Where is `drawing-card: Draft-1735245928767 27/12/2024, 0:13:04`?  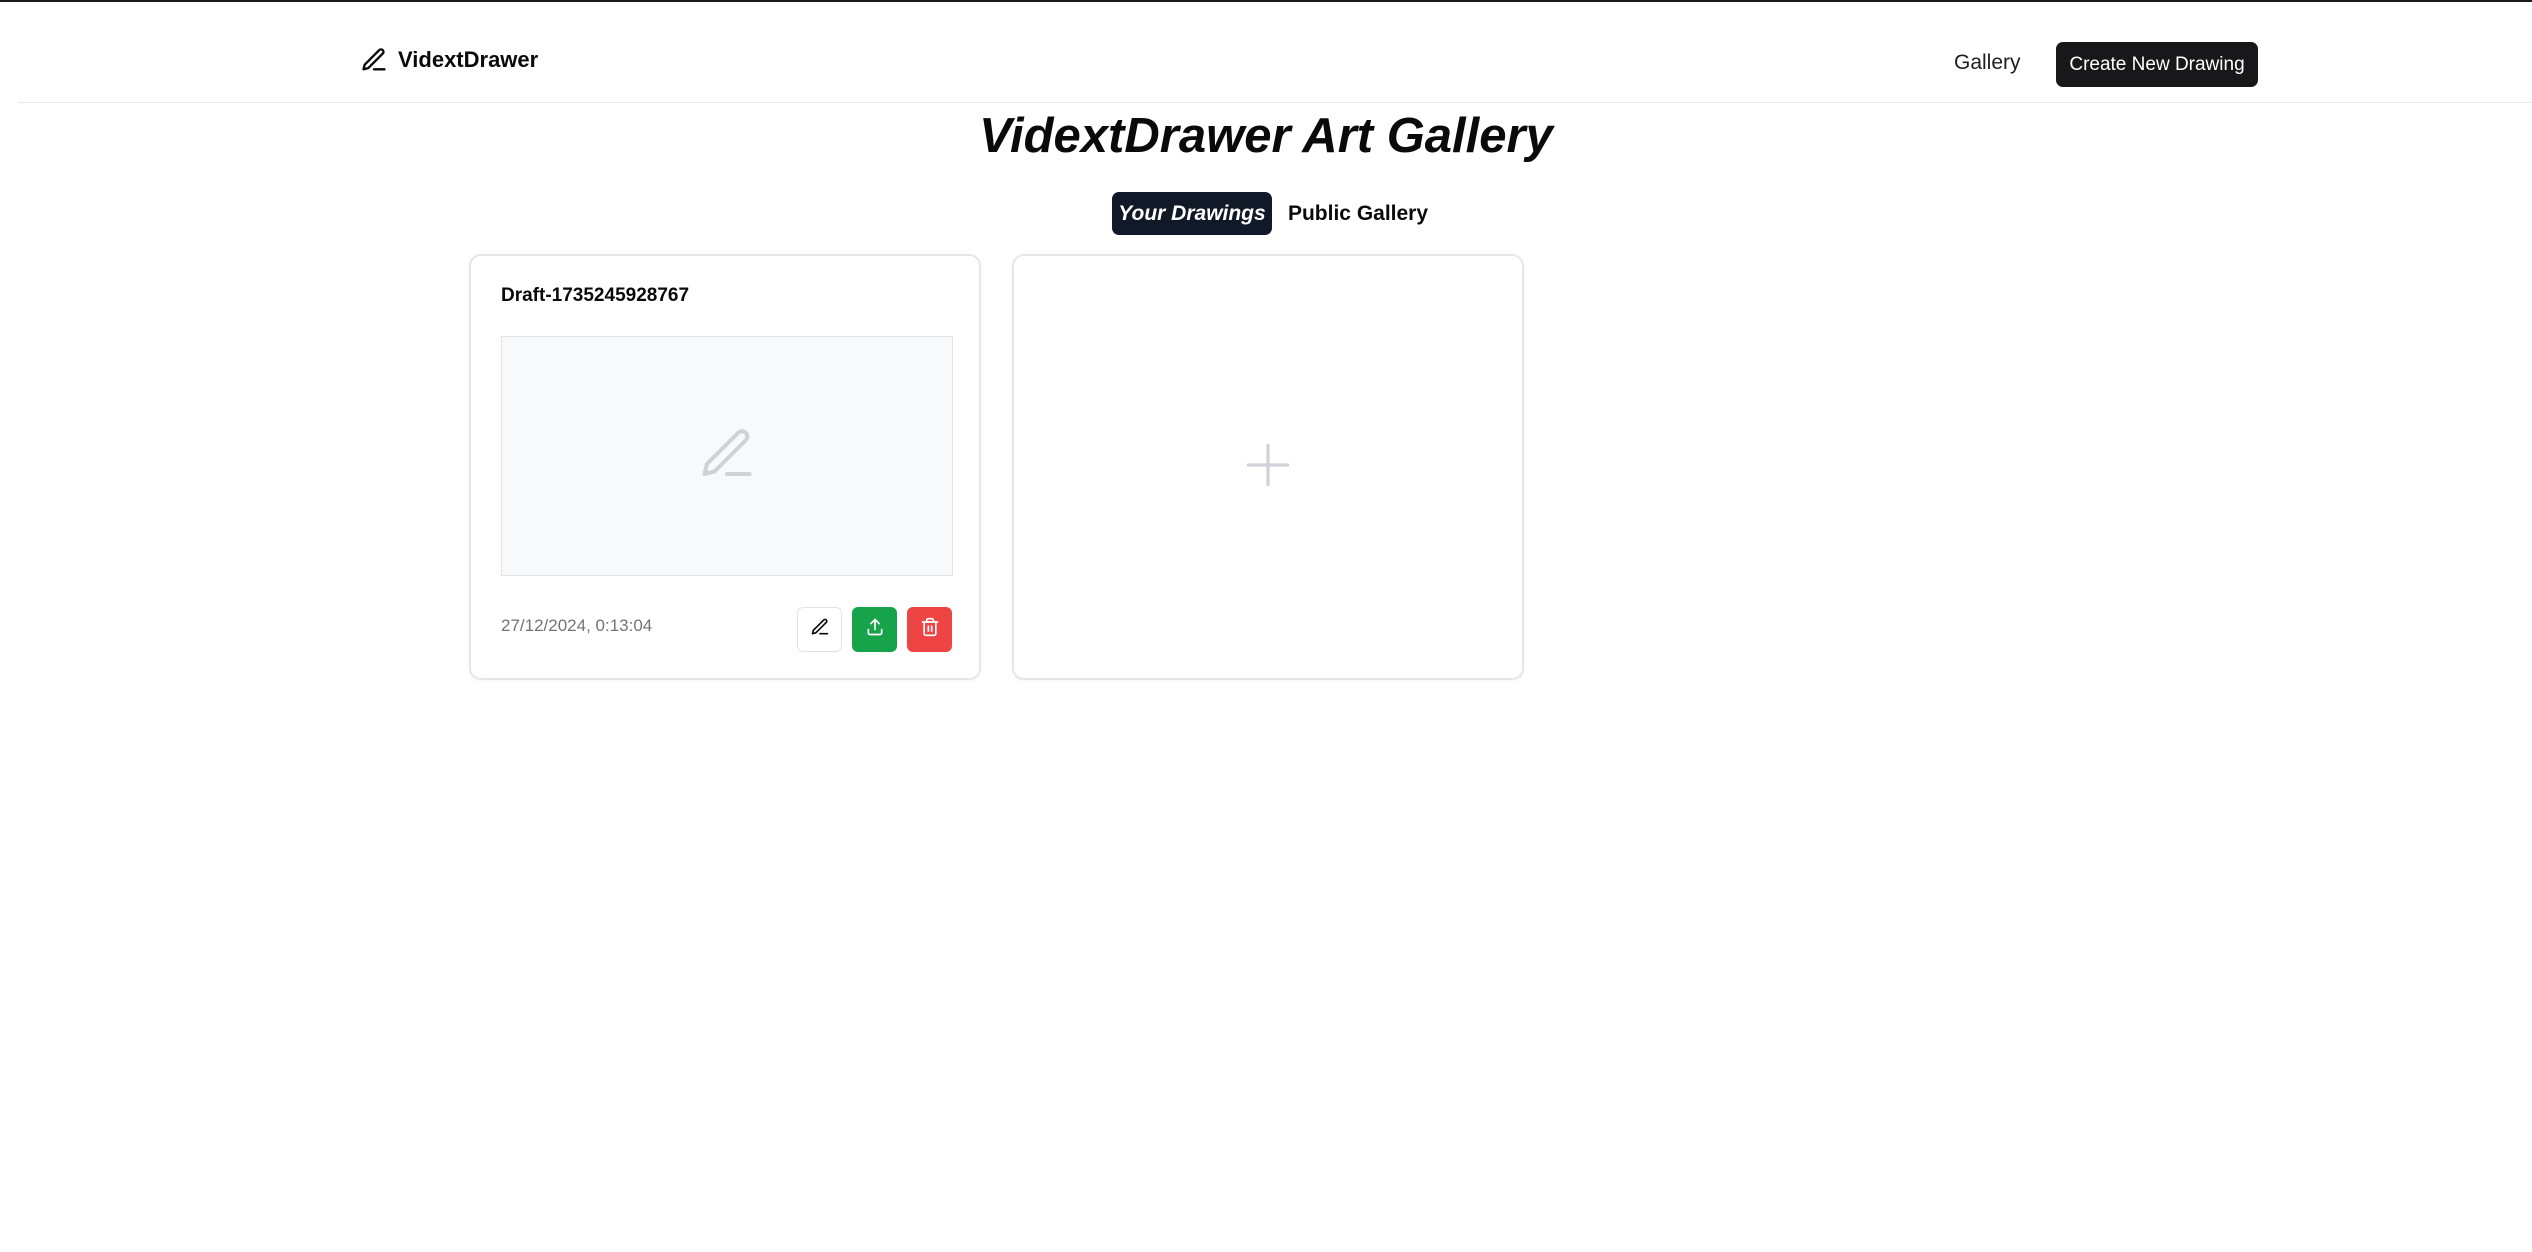 drawing-card: Draft-1735245928767 27/12/2024, 0:13:04 is located at coordinates (725, 467).